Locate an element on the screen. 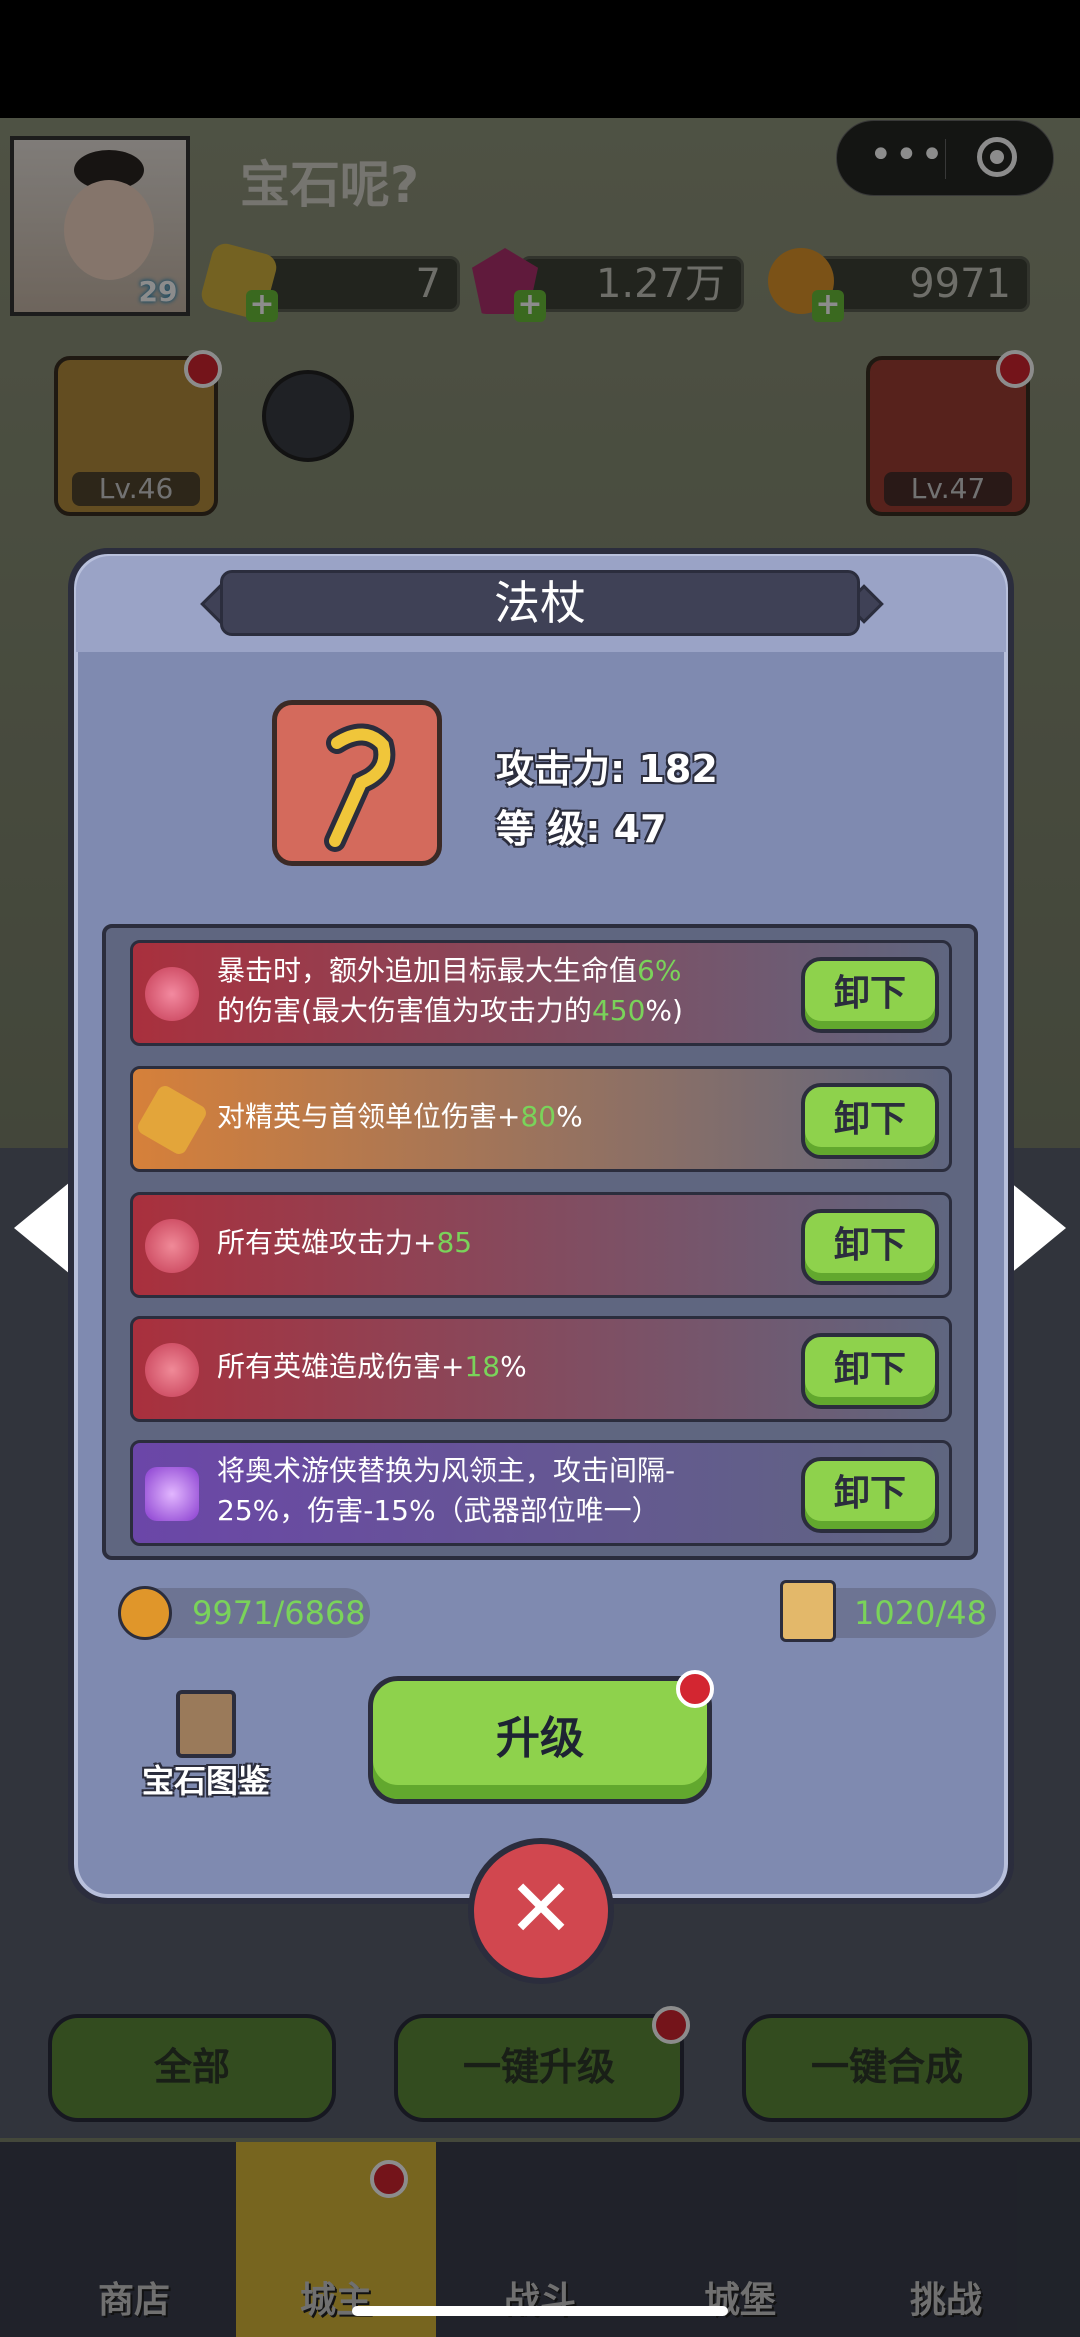 The image size is (1080, 2337). gem-slot: 所有英雄造成伤害+18% 卸下 is located at coordinates (541, 1369).